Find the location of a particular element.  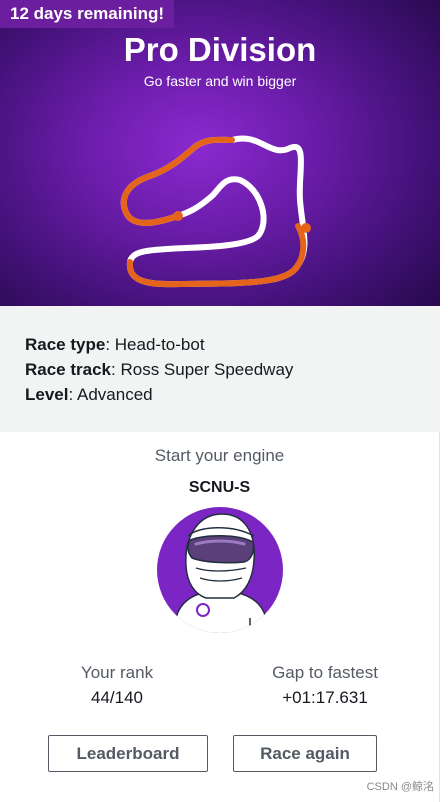

gap-value: +01:17.631 is located at coordinates (325, 697).